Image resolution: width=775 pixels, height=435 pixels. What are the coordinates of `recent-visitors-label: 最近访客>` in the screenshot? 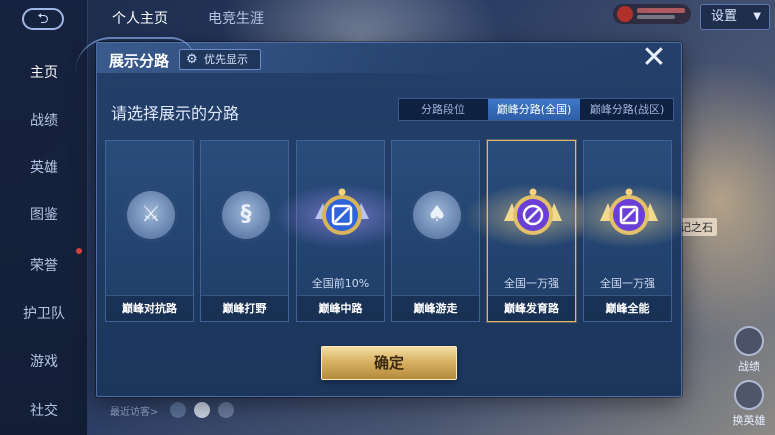 It's located at (134, 410).